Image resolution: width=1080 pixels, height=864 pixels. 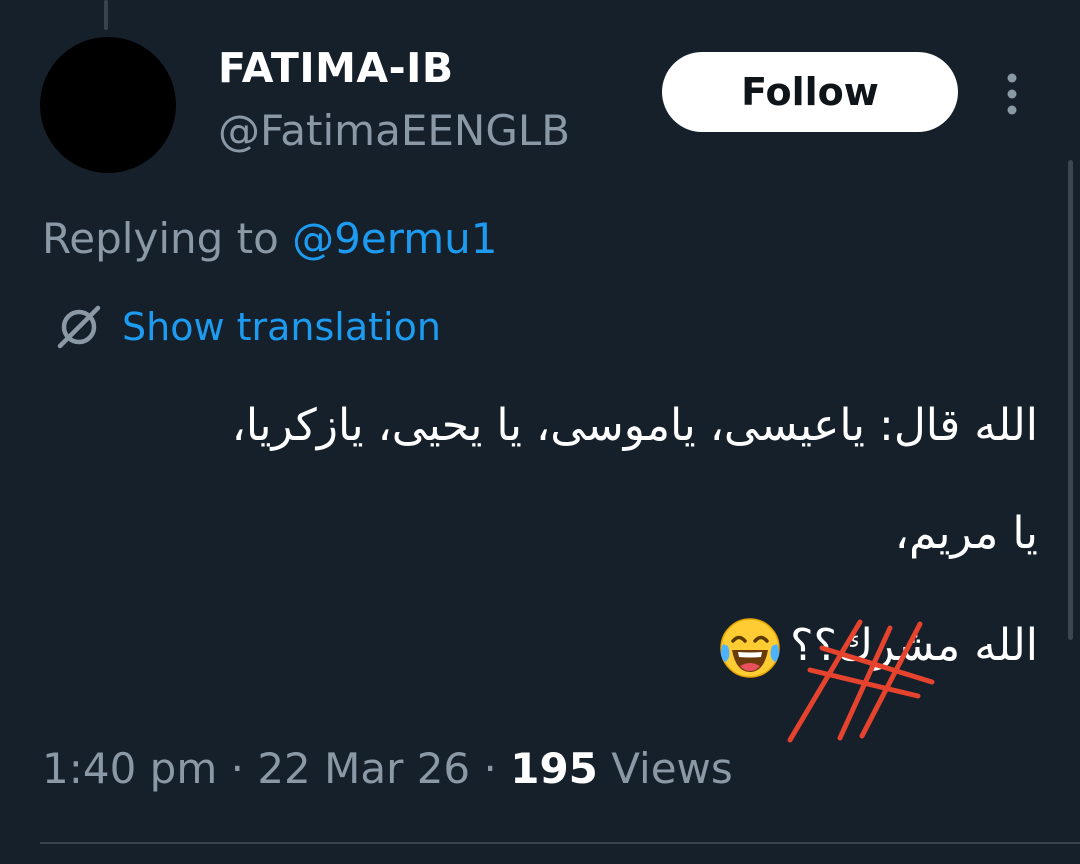 I want to click on thread-line, so click(x=106, y=15).